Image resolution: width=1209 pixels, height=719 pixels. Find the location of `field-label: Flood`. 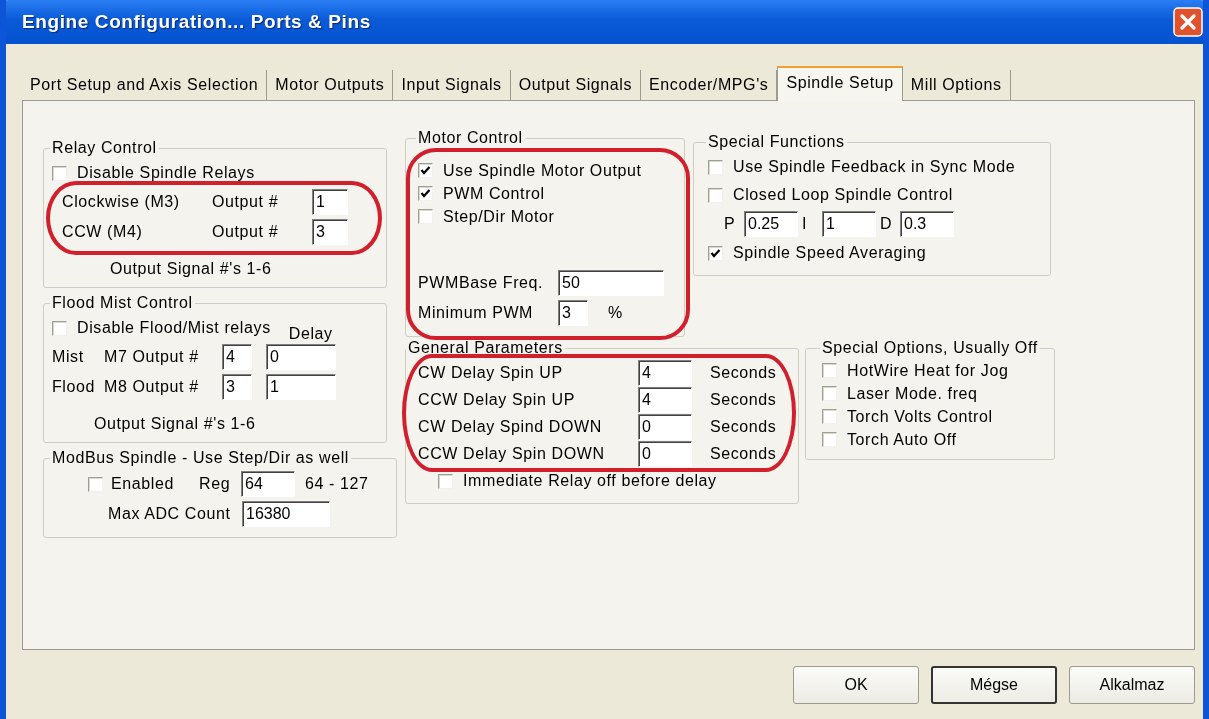

field-label: Flood is located at coordinates (74, 387).